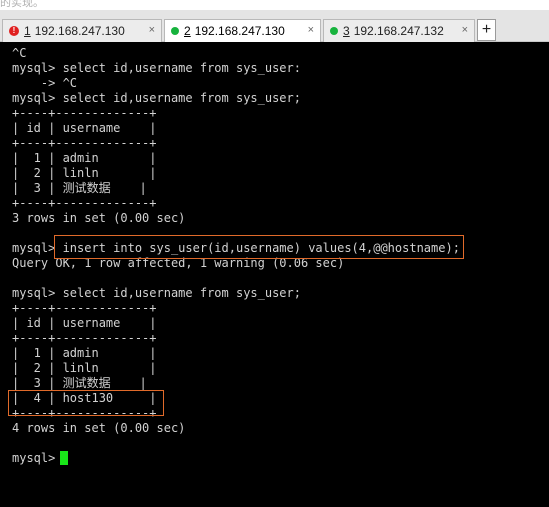 This screenshot has height=507, width=549. I want to click on add-tab-button: +, so click(486, 30).